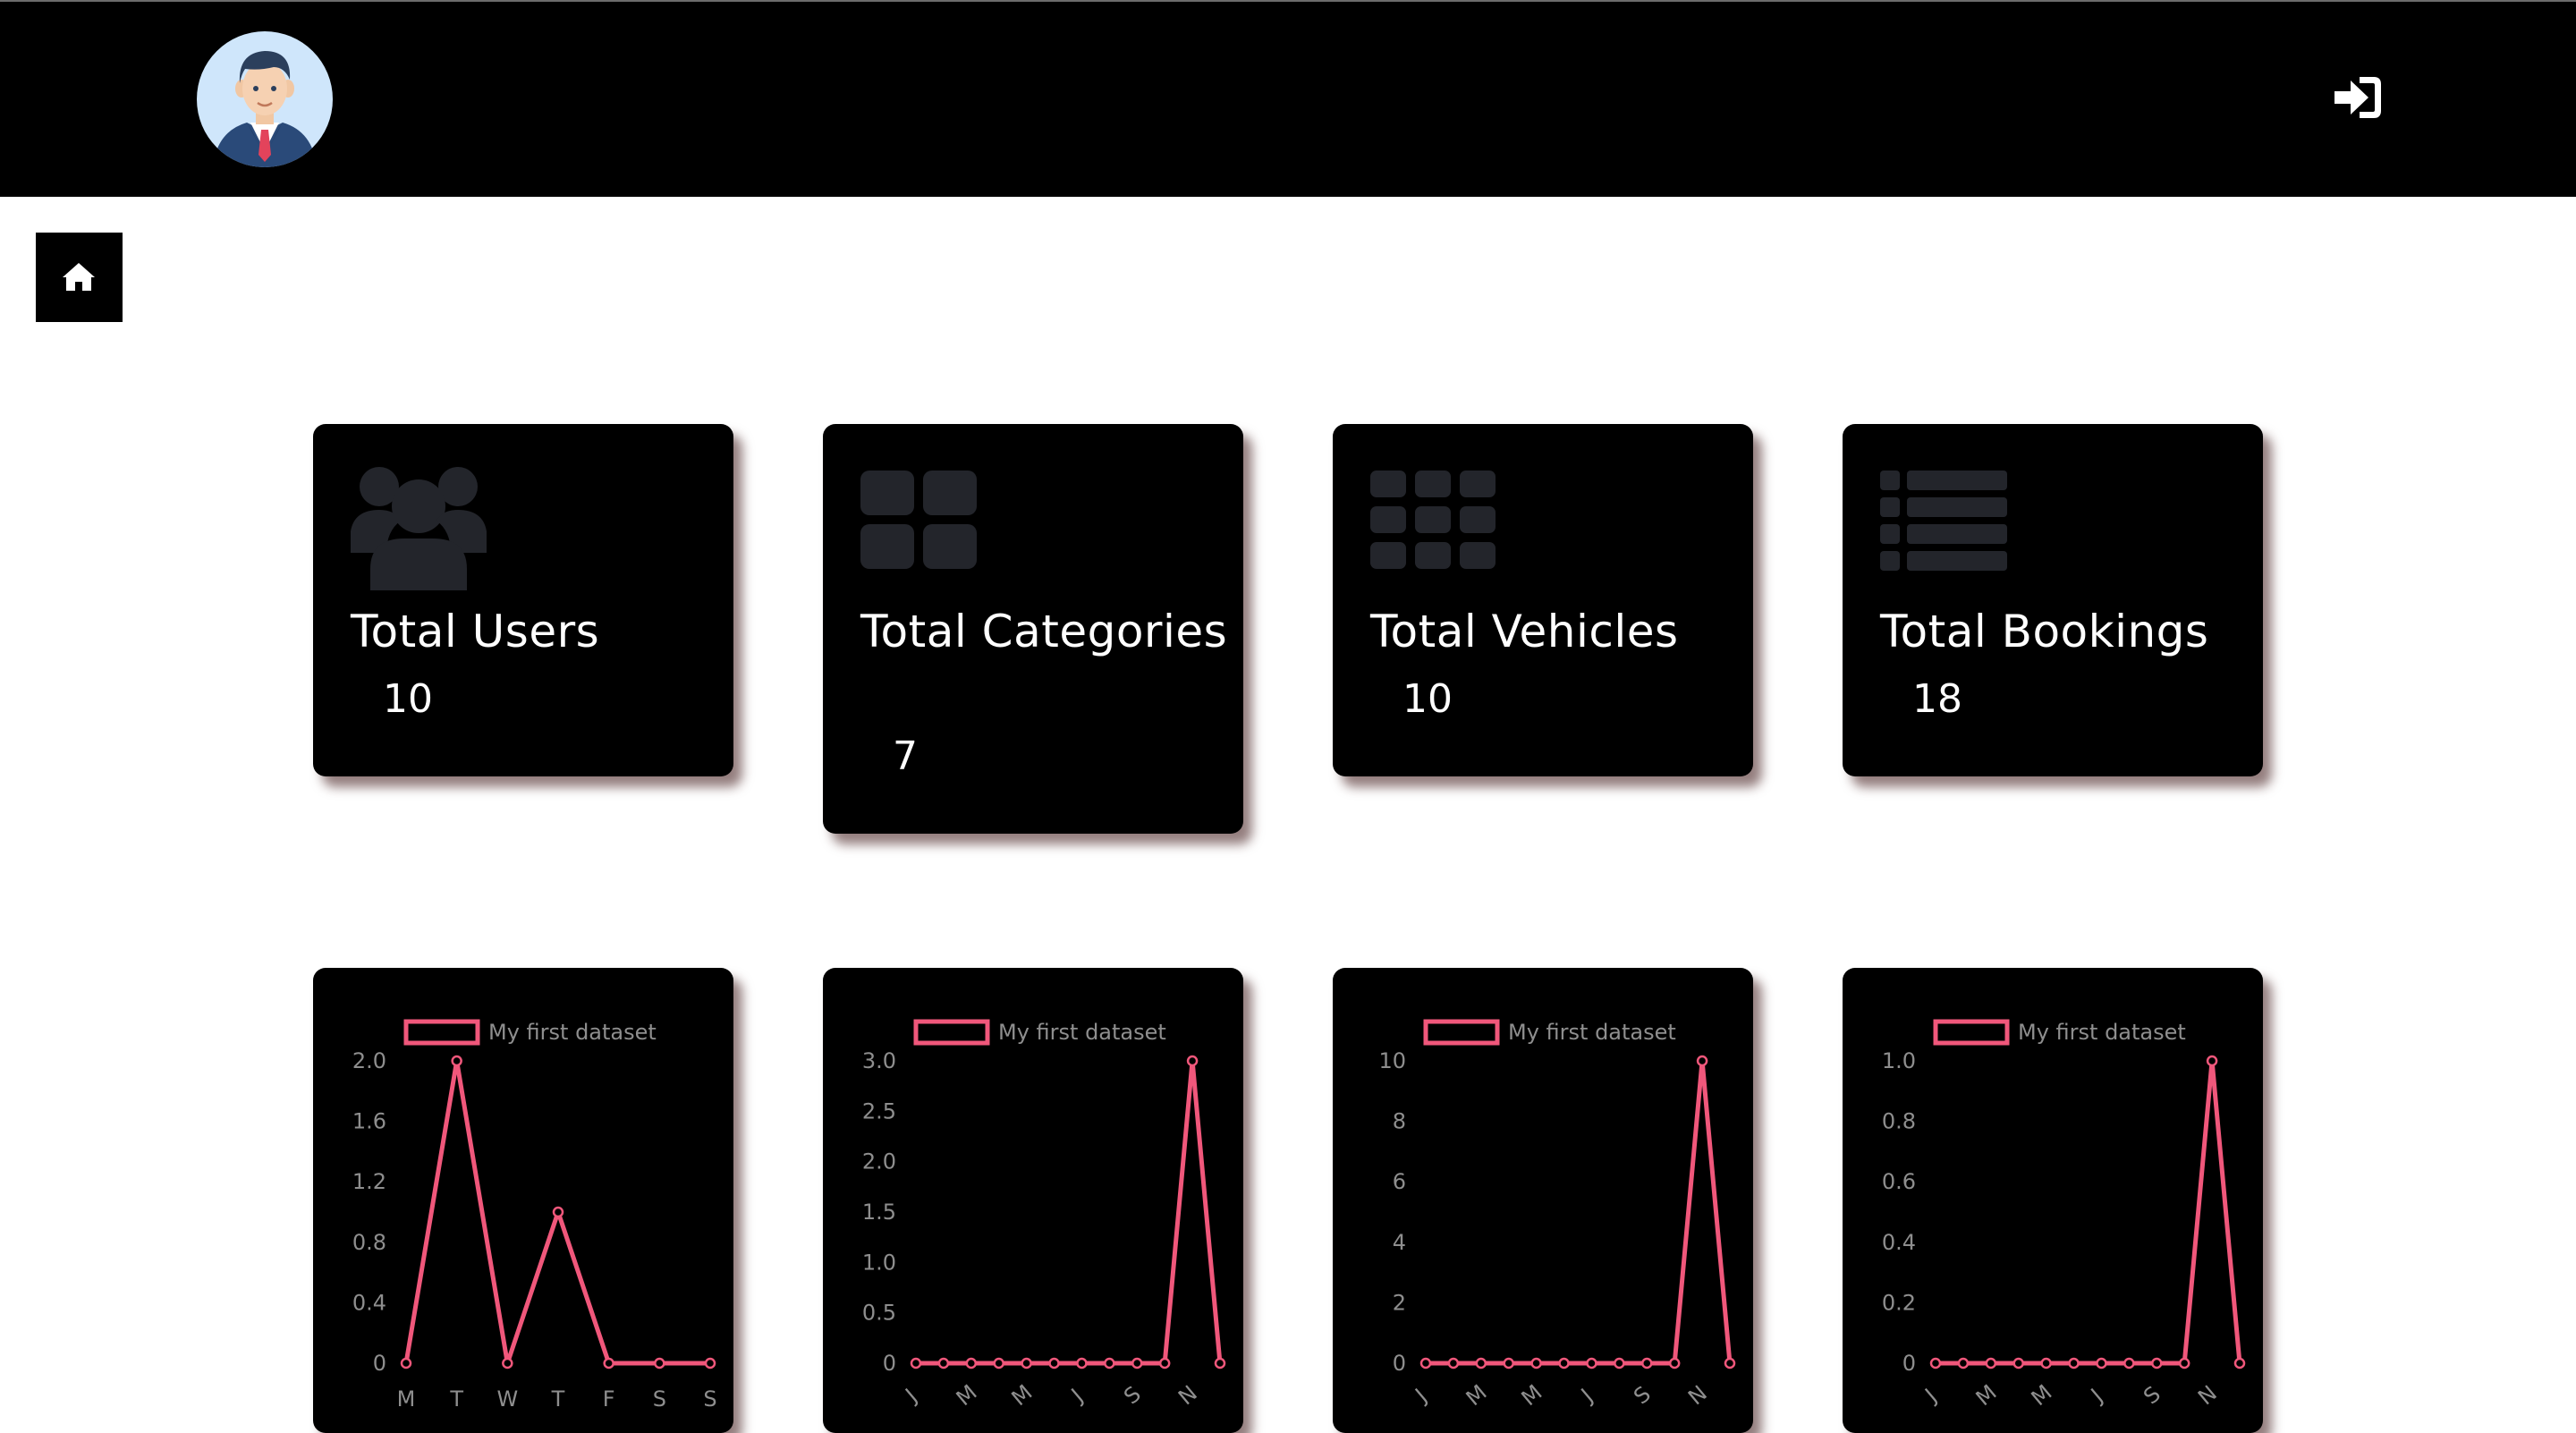 This screenshot has height=1433, width=2576. Describe the element at coordinates (1899, 1181) in the screenshot. I see `y-tick-label: 0.6` at that location.